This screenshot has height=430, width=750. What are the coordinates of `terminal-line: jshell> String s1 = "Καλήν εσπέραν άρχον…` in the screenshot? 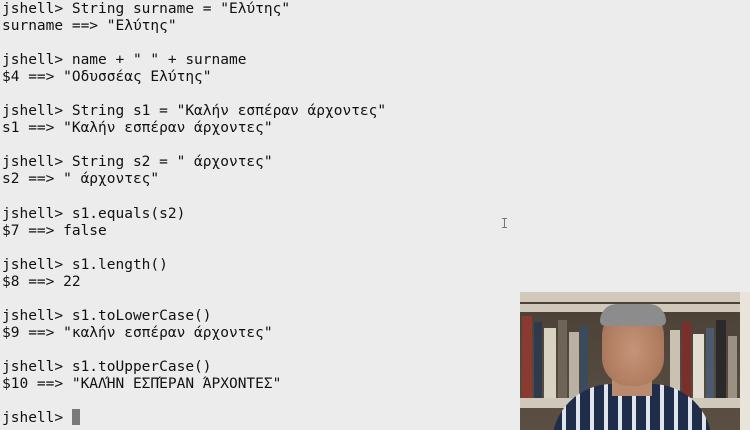 It's located at (194, 111).